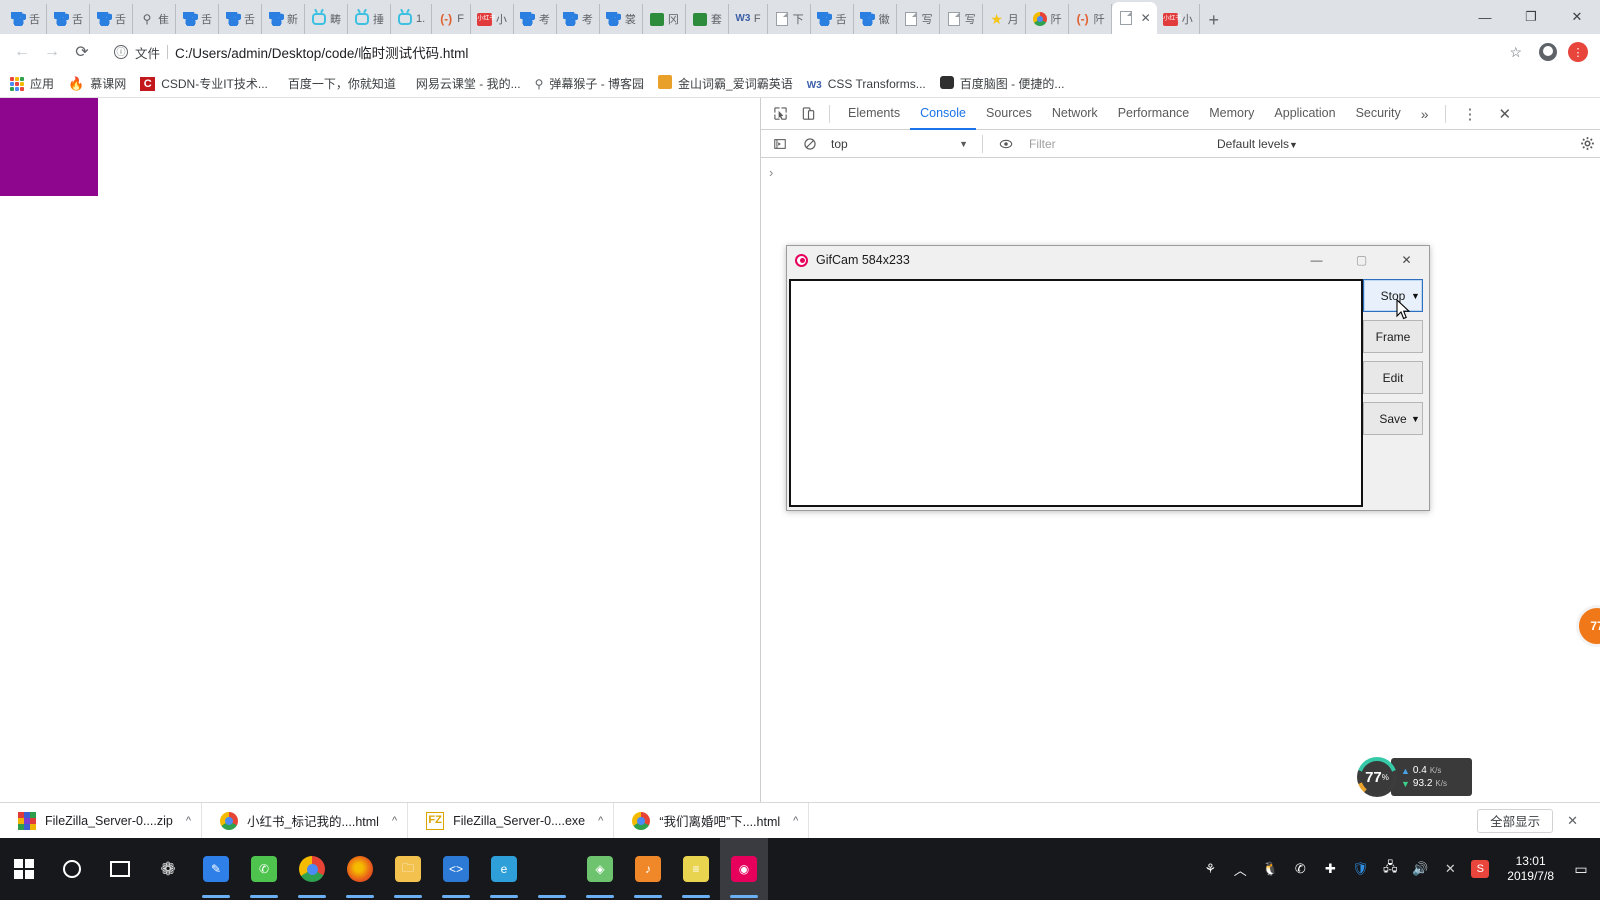  Describe the element at coordinates (1393, 418) in the screenshot. I see `gifcam-save-button: Save ▼` at that location.